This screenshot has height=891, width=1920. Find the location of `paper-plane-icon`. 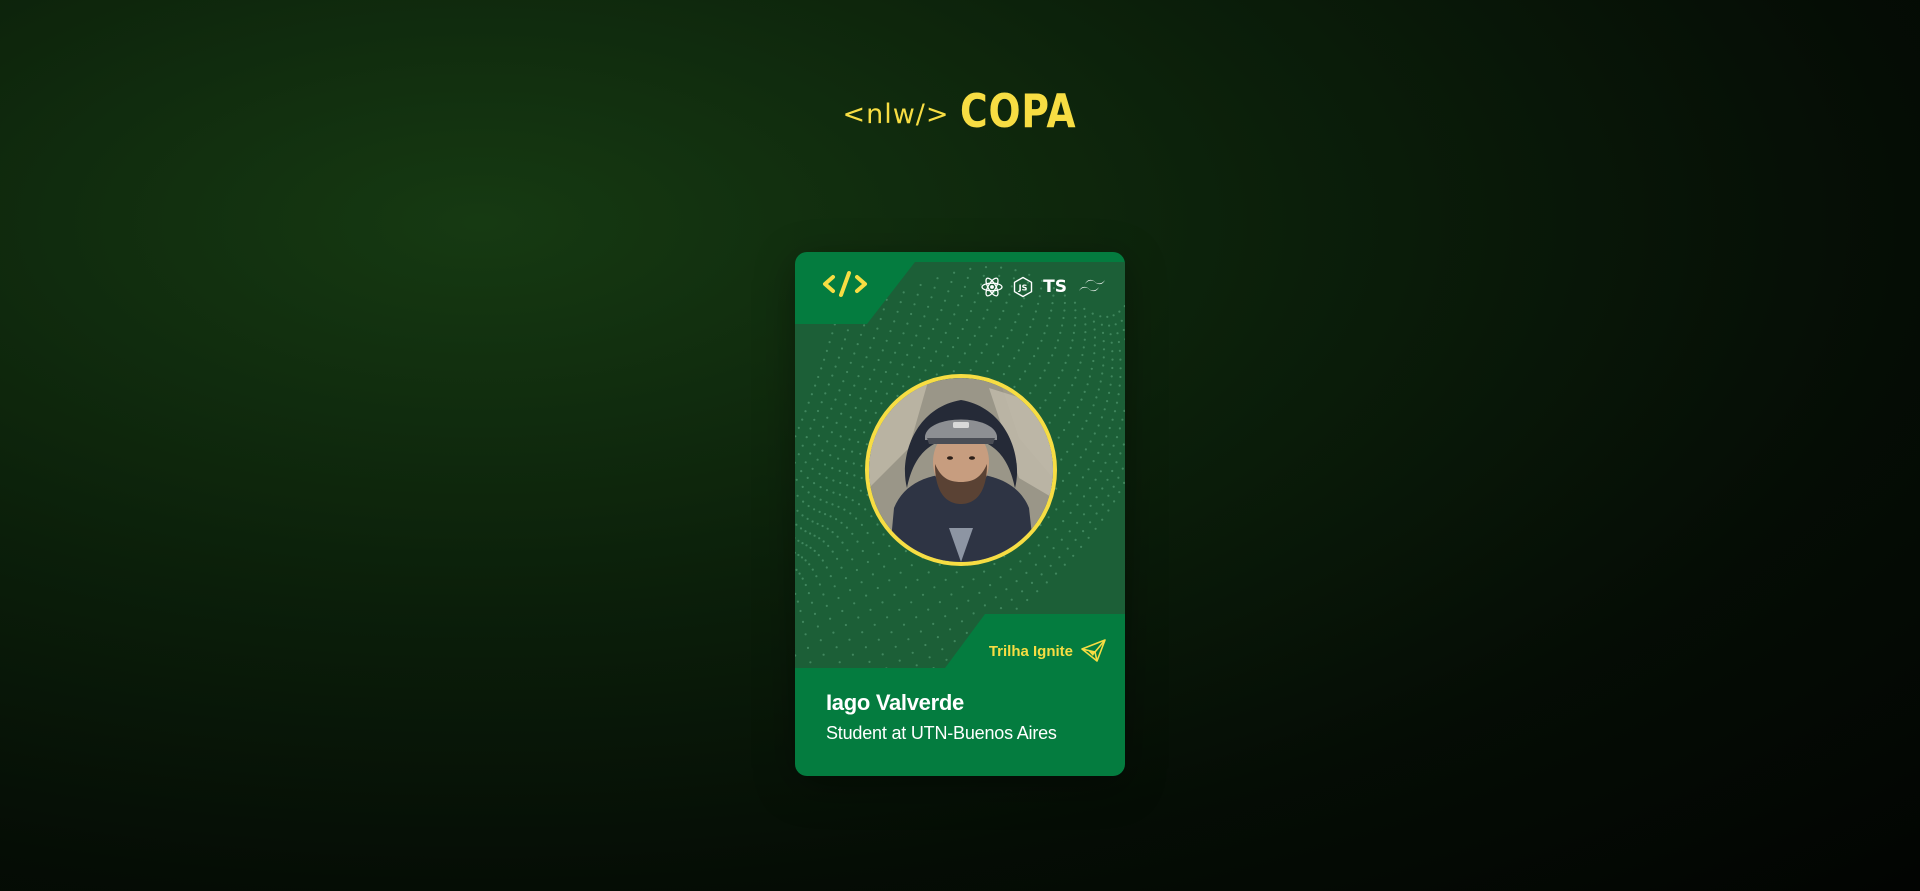

paper-plane-icon is located at coordinates (1093, 650).